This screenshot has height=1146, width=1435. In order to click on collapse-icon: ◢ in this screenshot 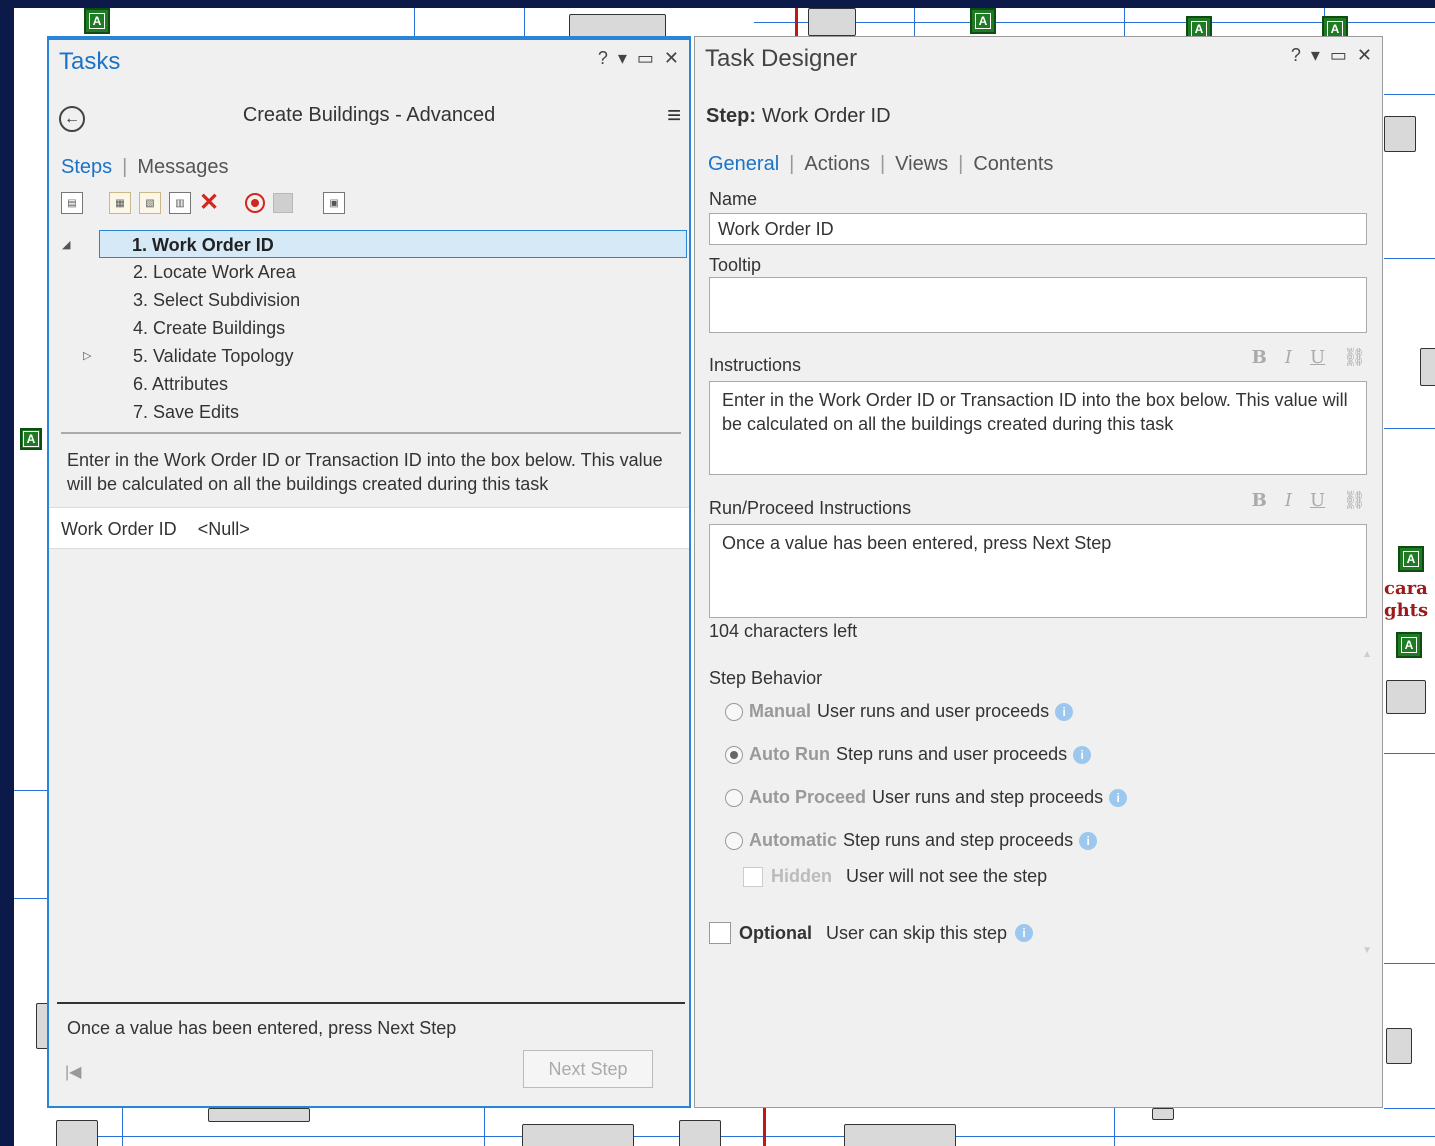, I will do `click(66, 245)`.